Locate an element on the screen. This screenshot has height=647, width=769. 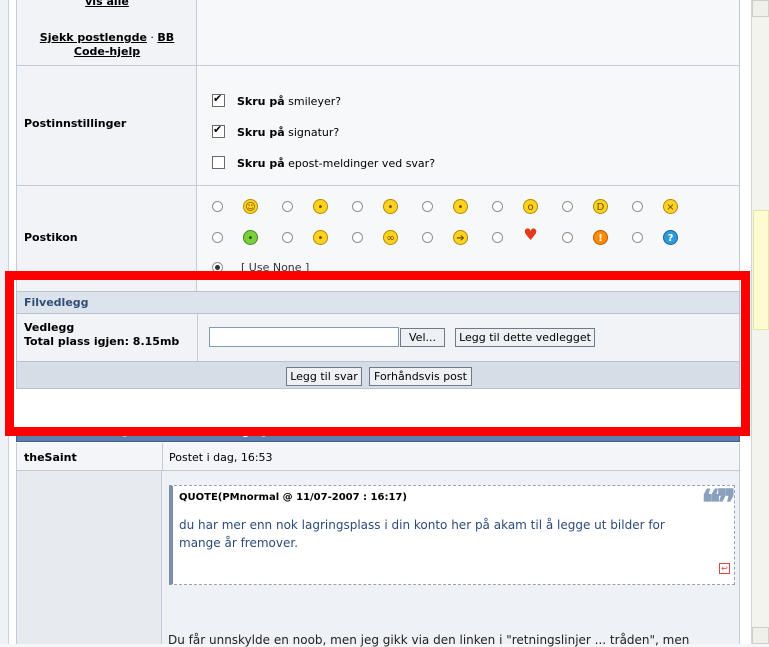
question-icon: ? is located at coordinates (670, 237).